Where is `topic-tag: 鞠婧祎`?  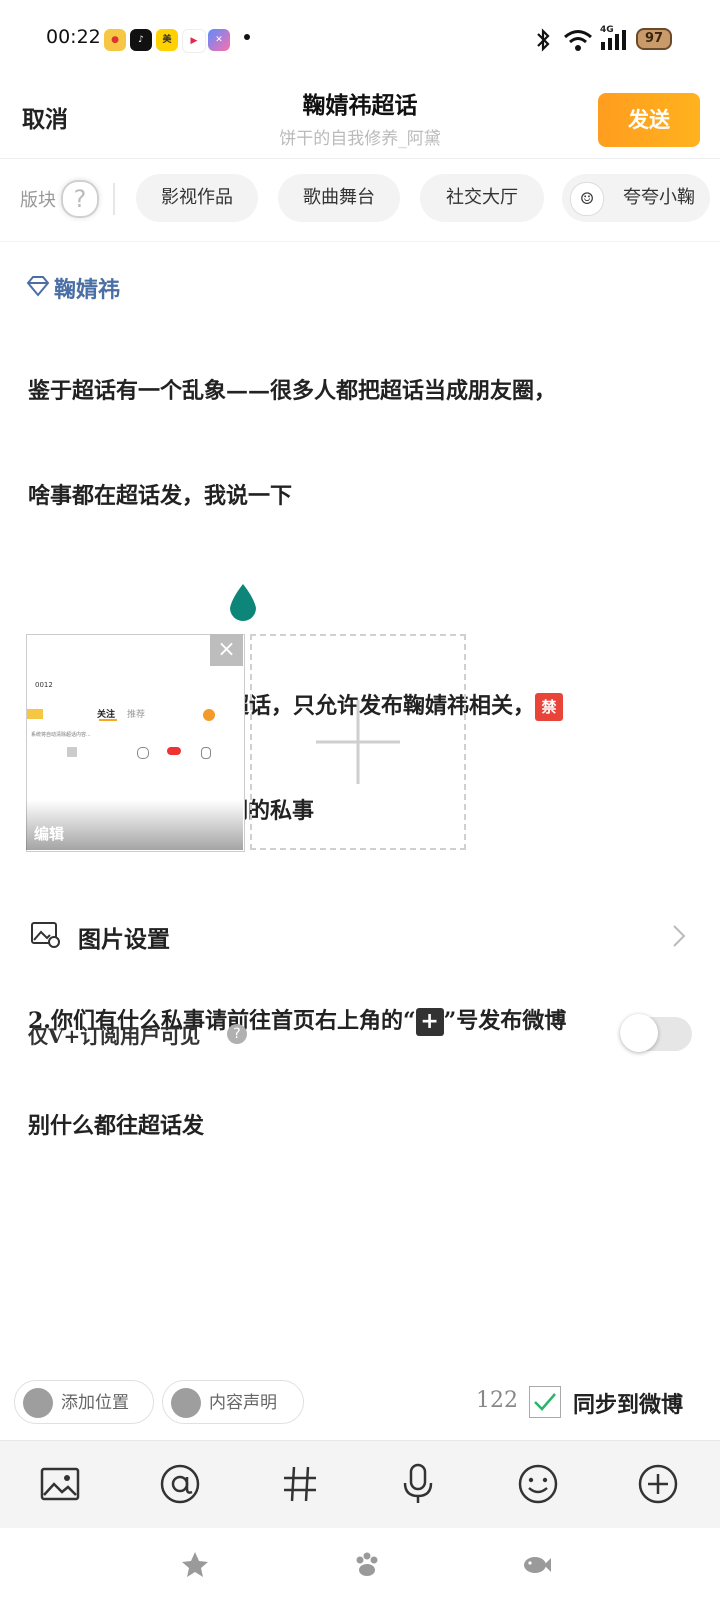
topic-tag: 鞠婧祎 is located at coordinates (87, 288).